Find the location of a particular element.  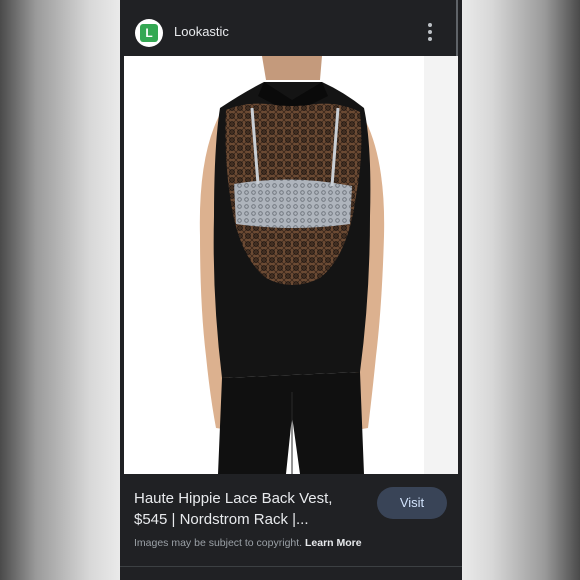

divider is located at coordinates (291, 566).